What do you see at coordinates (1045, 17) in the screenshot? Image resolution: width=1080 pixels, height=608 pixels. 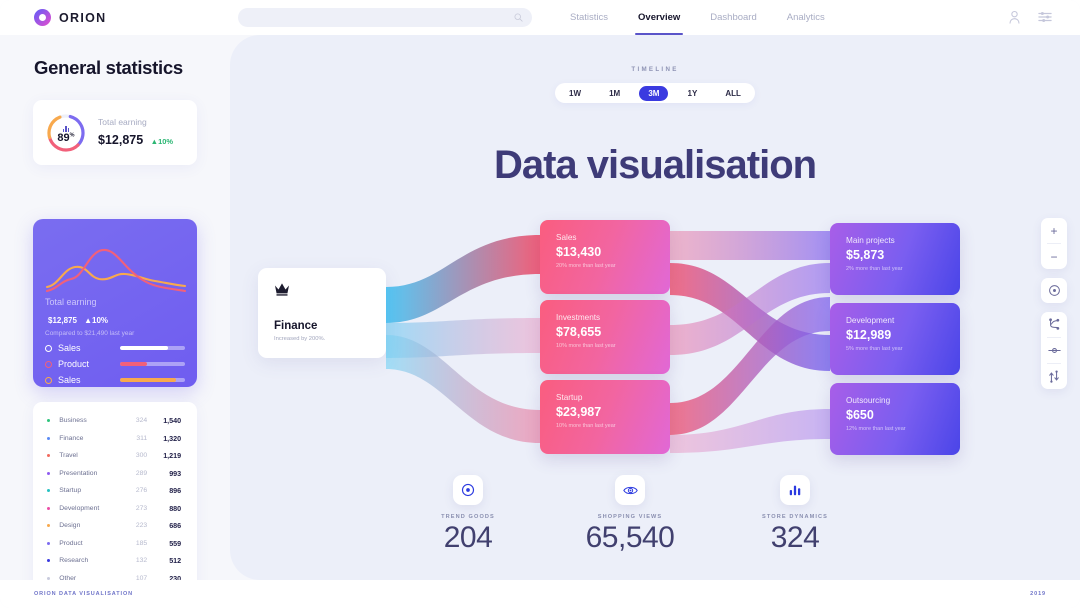 I see `sliders-icon` at bounding box center [1045, 17].